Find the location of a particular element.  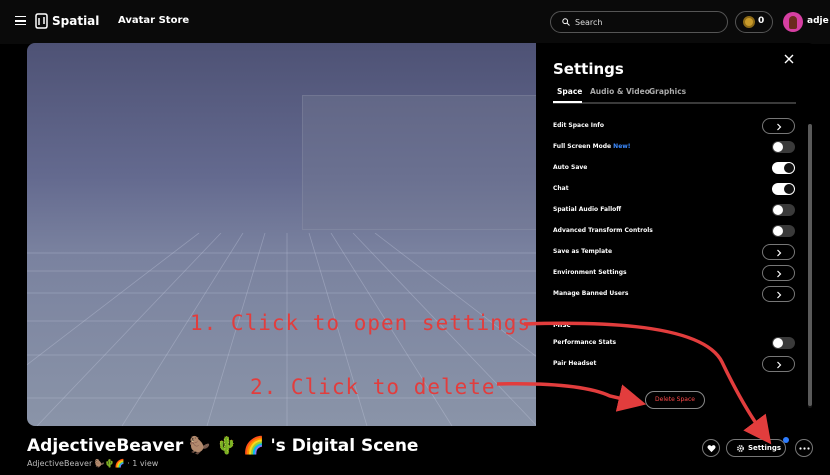

scrollbar-thumb is located at coordinates (810, 265).